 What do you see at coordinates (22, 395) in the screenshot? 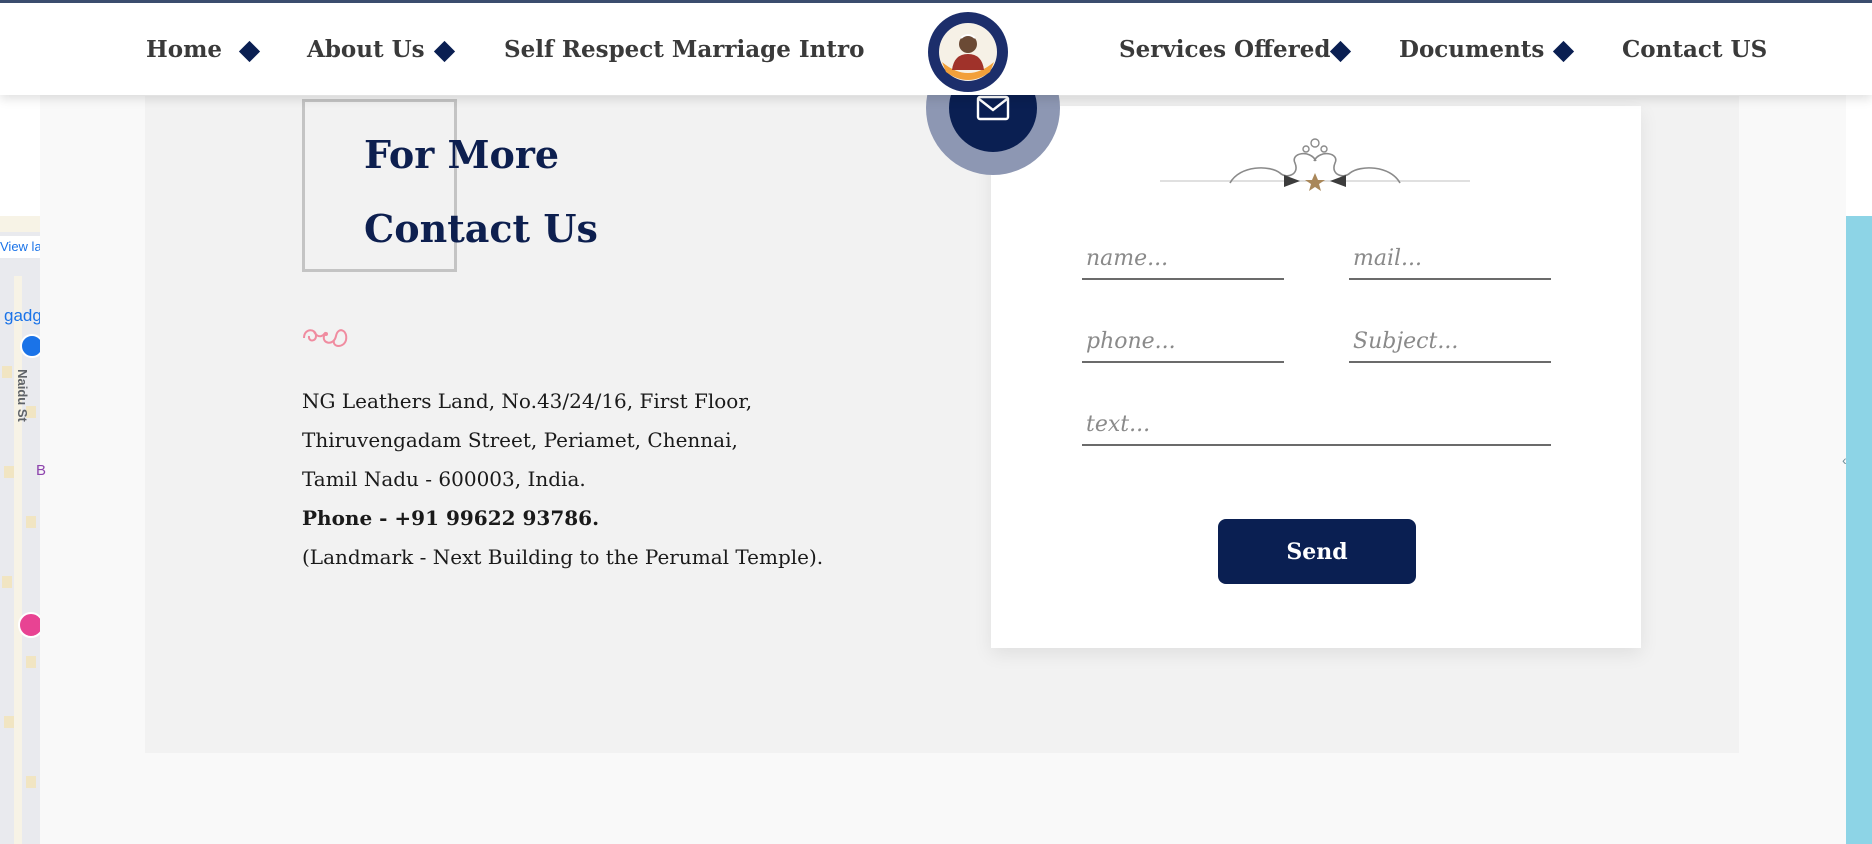
I see `map-street-label: Naidu St` at bounding box center [22, 395].